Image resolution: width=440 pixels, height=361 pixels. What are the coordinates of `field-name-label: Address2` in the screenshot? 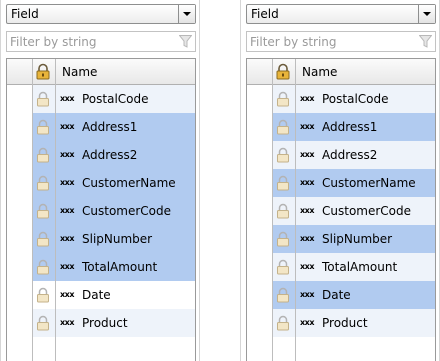 It's located at (350, 155).